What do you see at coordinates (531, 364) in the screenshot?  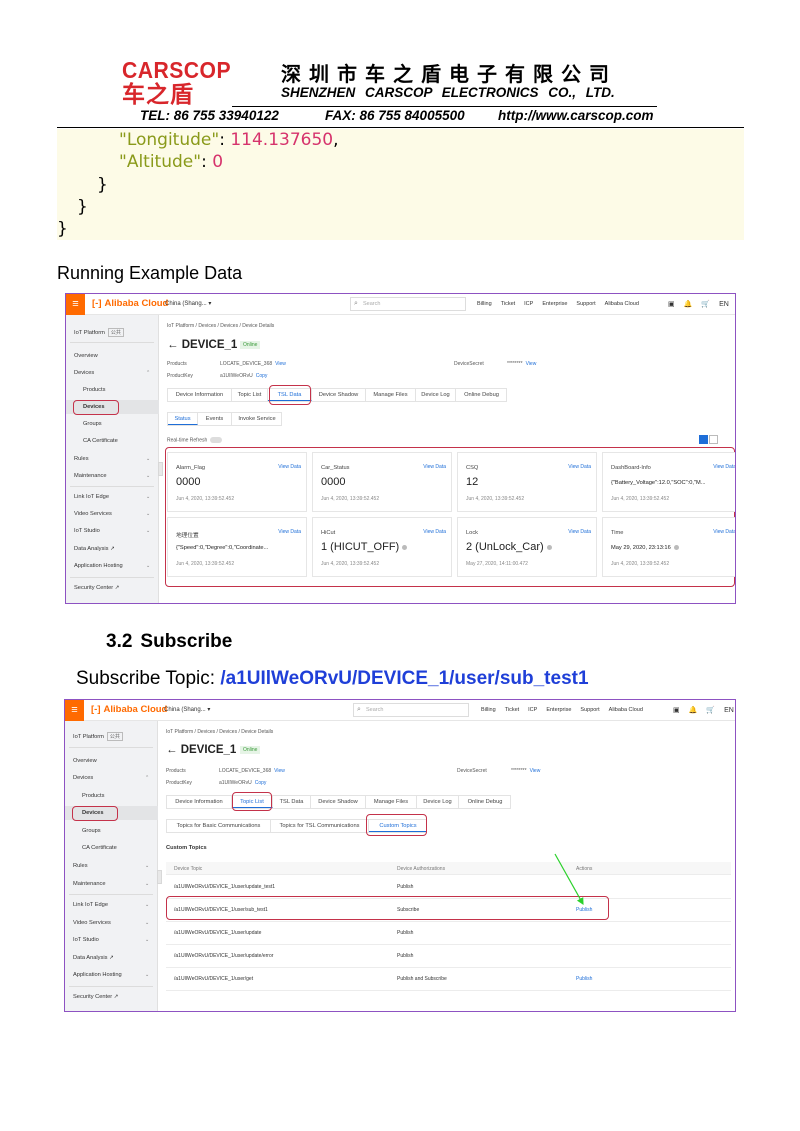 I see `view-secret-link: View` at bounding box center [531, 364].